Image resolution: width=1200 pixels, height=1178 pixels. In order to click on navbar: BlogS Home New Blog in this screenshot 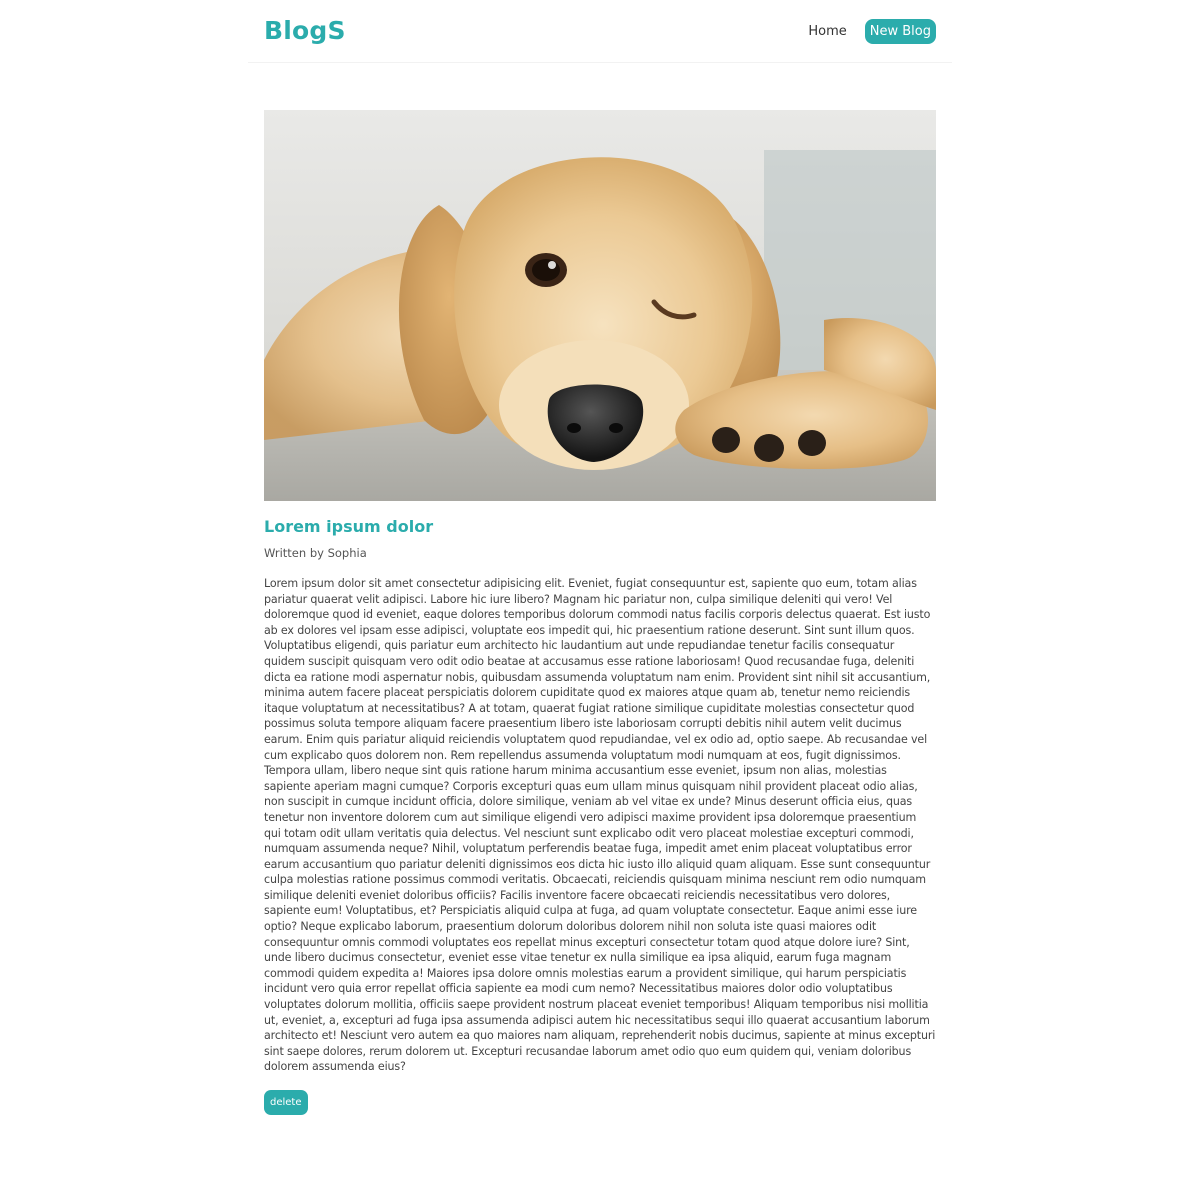, I will do `click(600, 31)`.